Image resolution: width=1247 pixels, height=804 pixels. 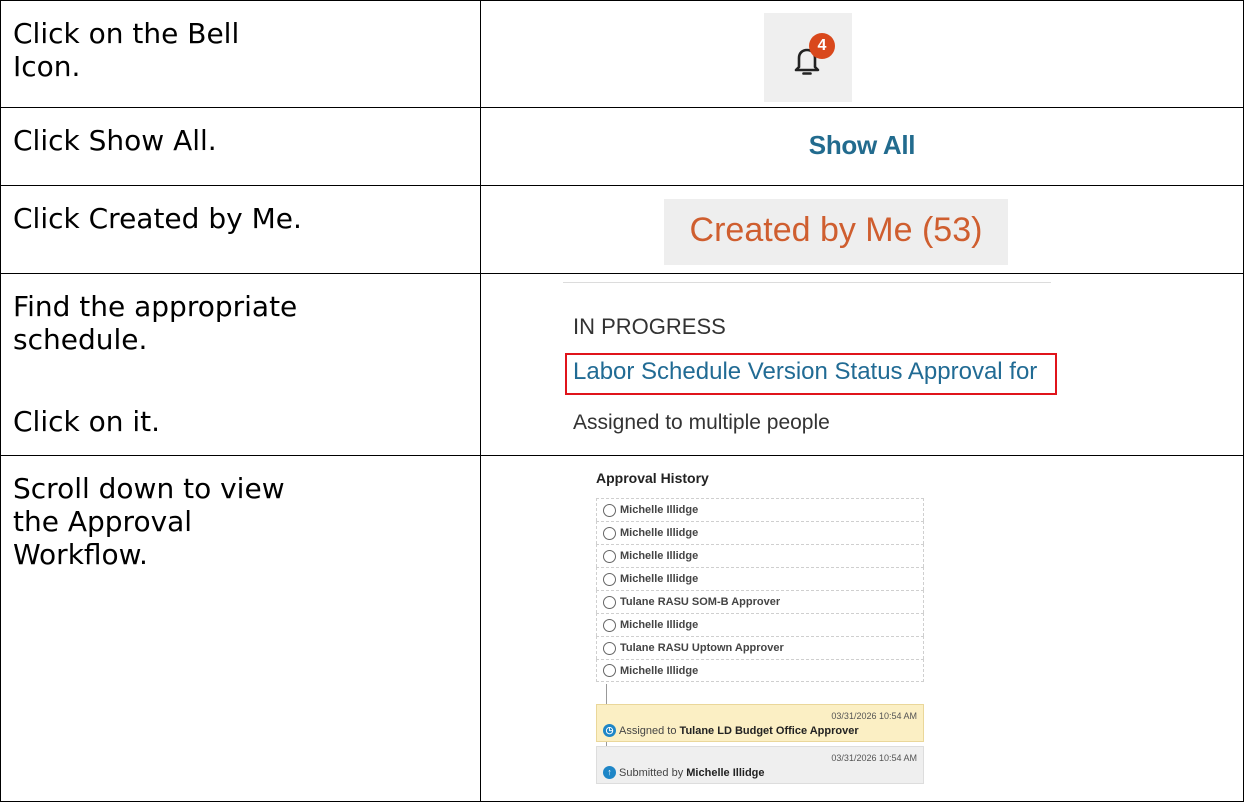 What do you see at coordinates (103, 521) in the screenshot?
I see `instruction-line: the Approval` at bounding box center [103, 521].